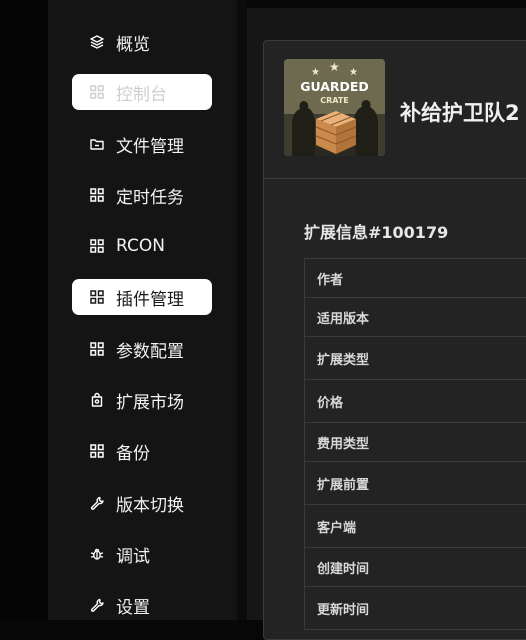  I want to click on field-fee-type: 费用类型, so click(415, 442).